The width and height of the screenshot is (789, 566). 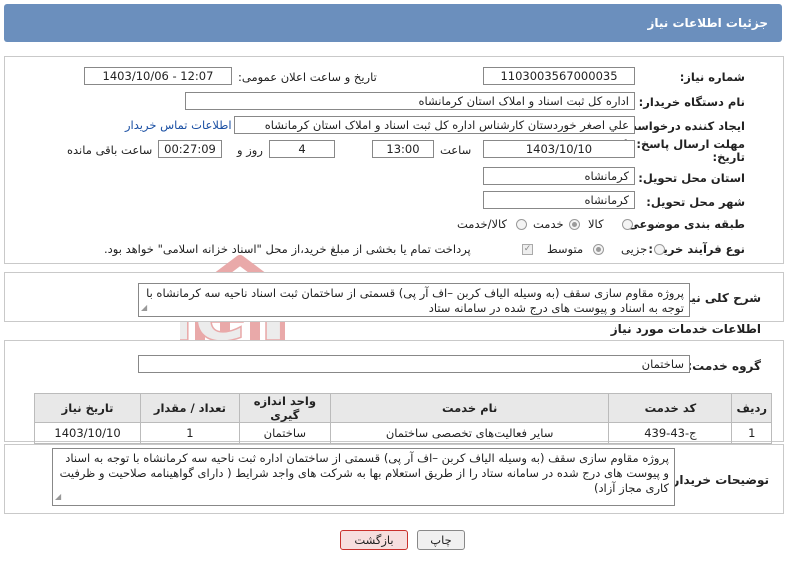 What do you see at coordinates (695, 202) in the screenshot?
I see `city-label: شهر محل تحویل:` at bounding box center [695, 202].